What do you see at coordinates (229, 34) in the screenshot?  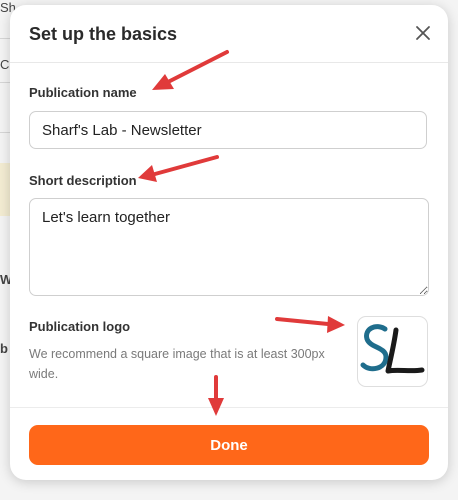 I see `modal-header: Set up the basics` at bounding box center [229, 34].